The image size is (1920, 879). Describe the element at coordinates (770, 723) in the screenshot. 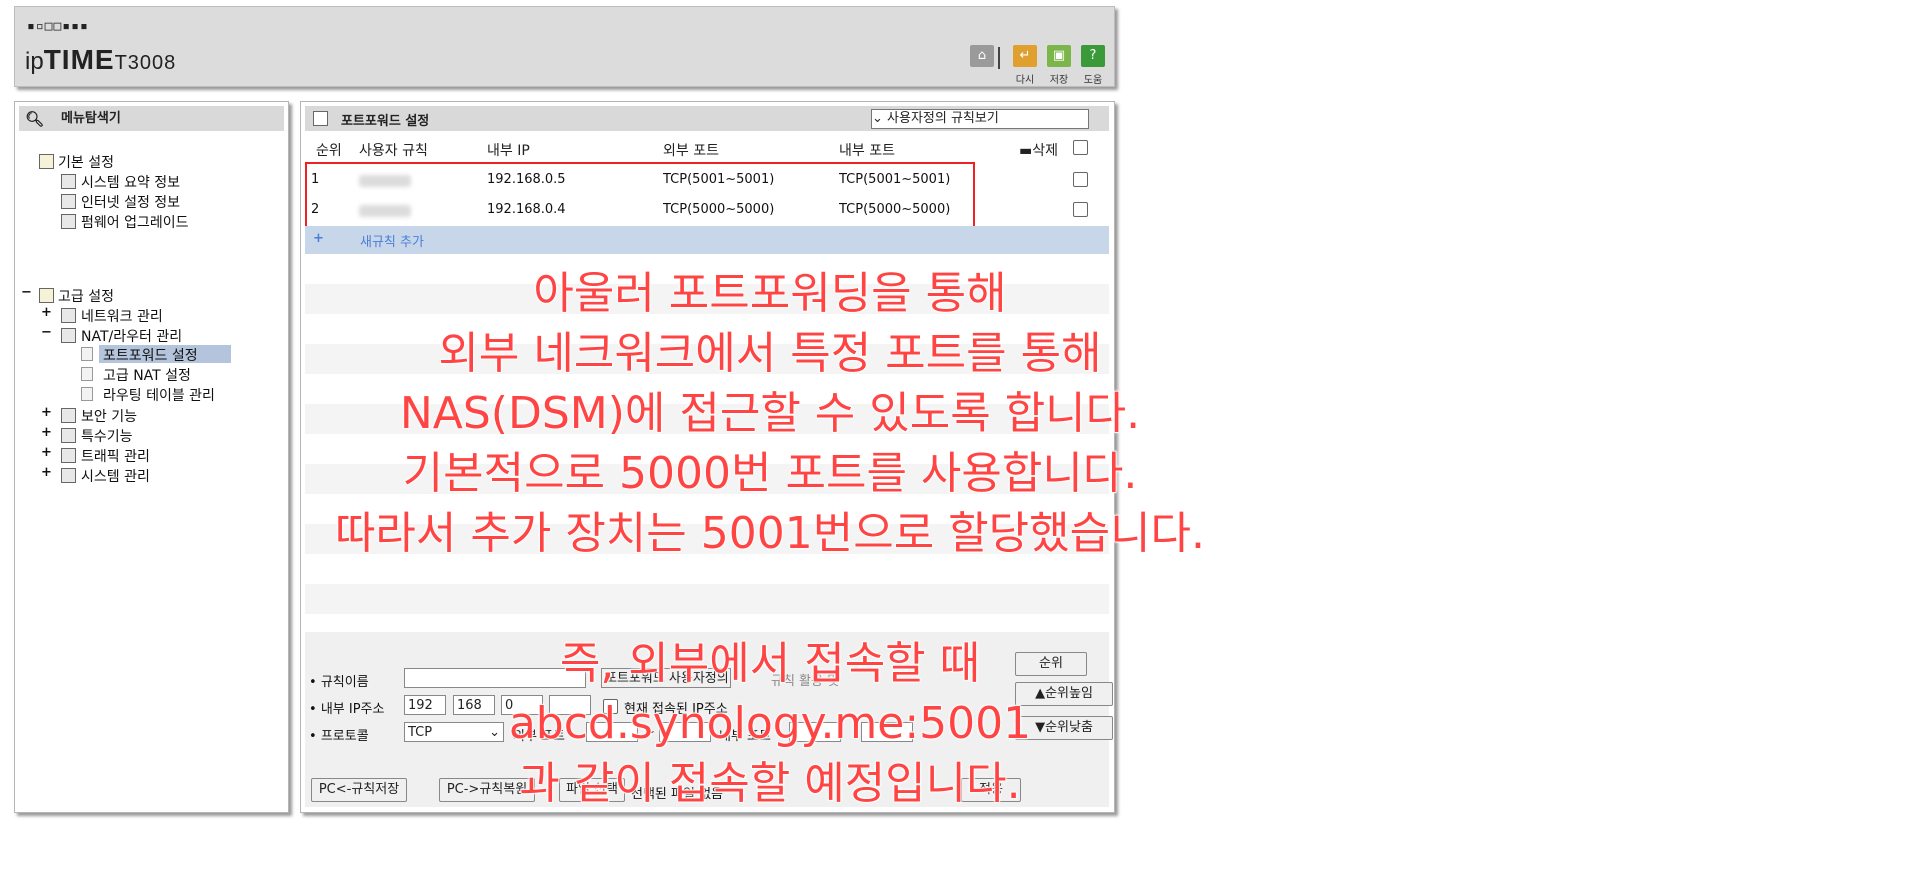

I see `annotation-line: abcd.synology.me:5001` at that location.